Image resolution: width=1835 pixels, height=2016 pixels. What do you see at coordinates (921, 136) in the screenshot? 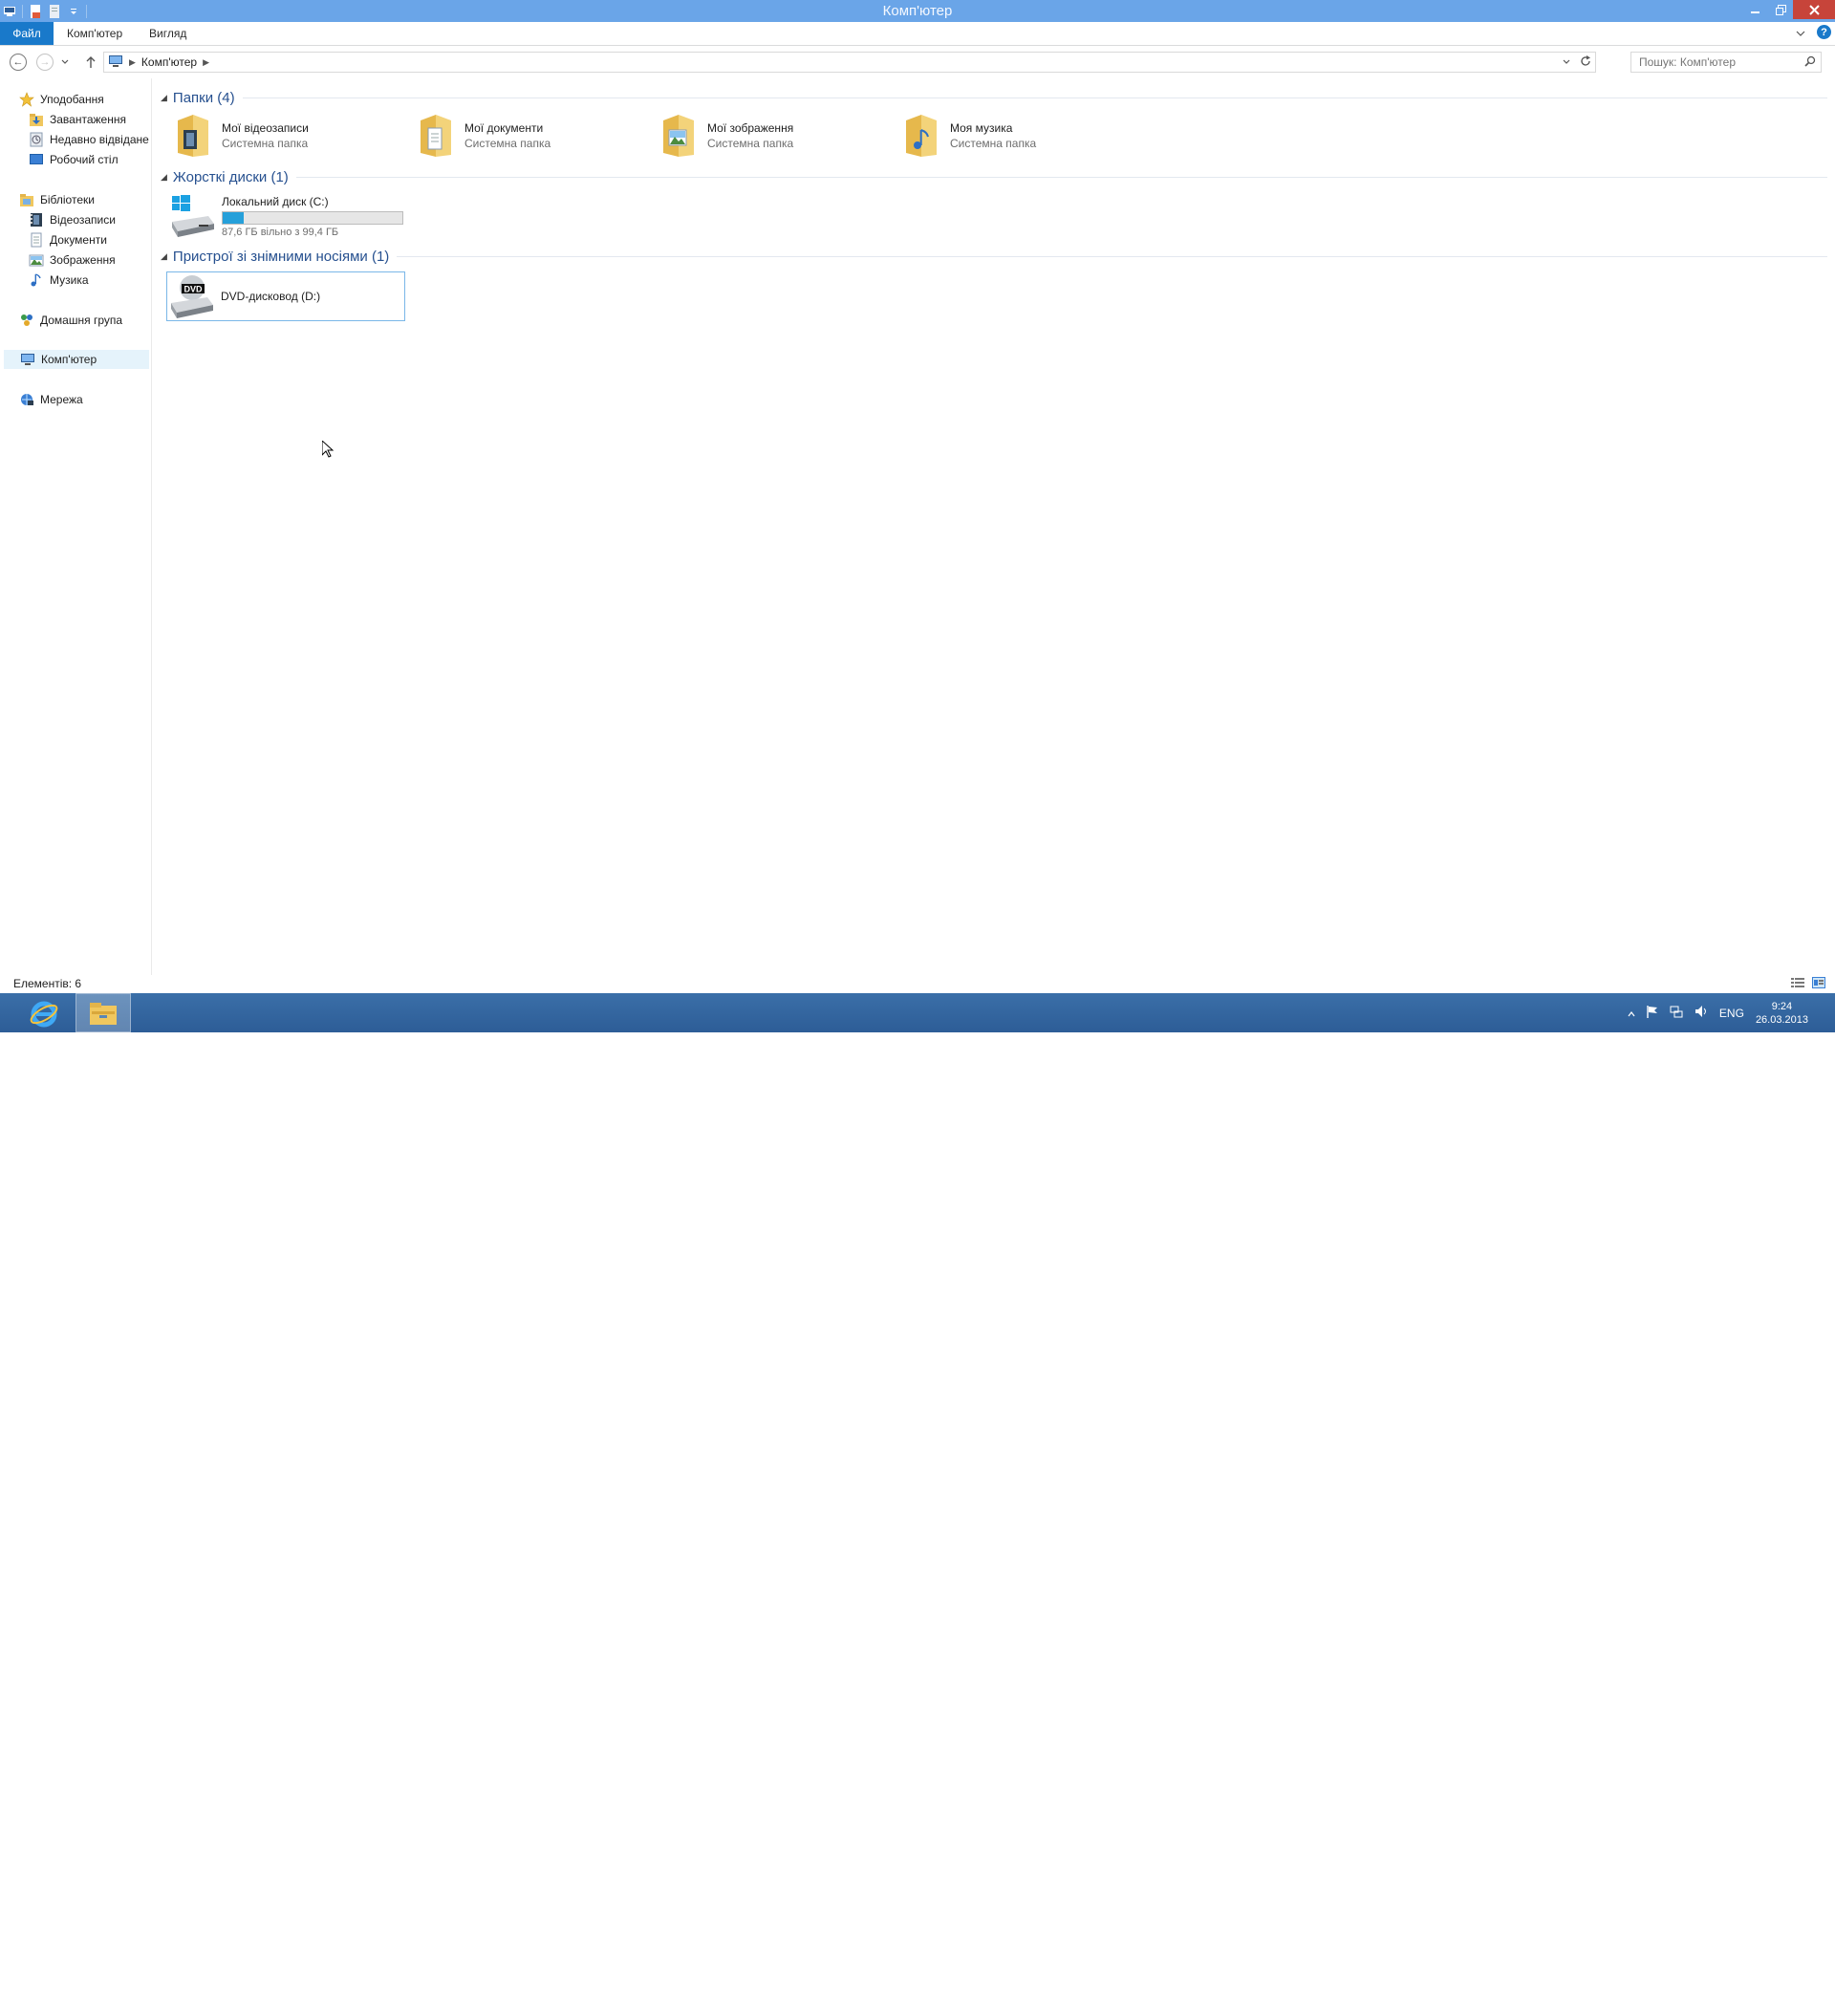
I see `music-folder-icon` at bounding box center [921, 136].